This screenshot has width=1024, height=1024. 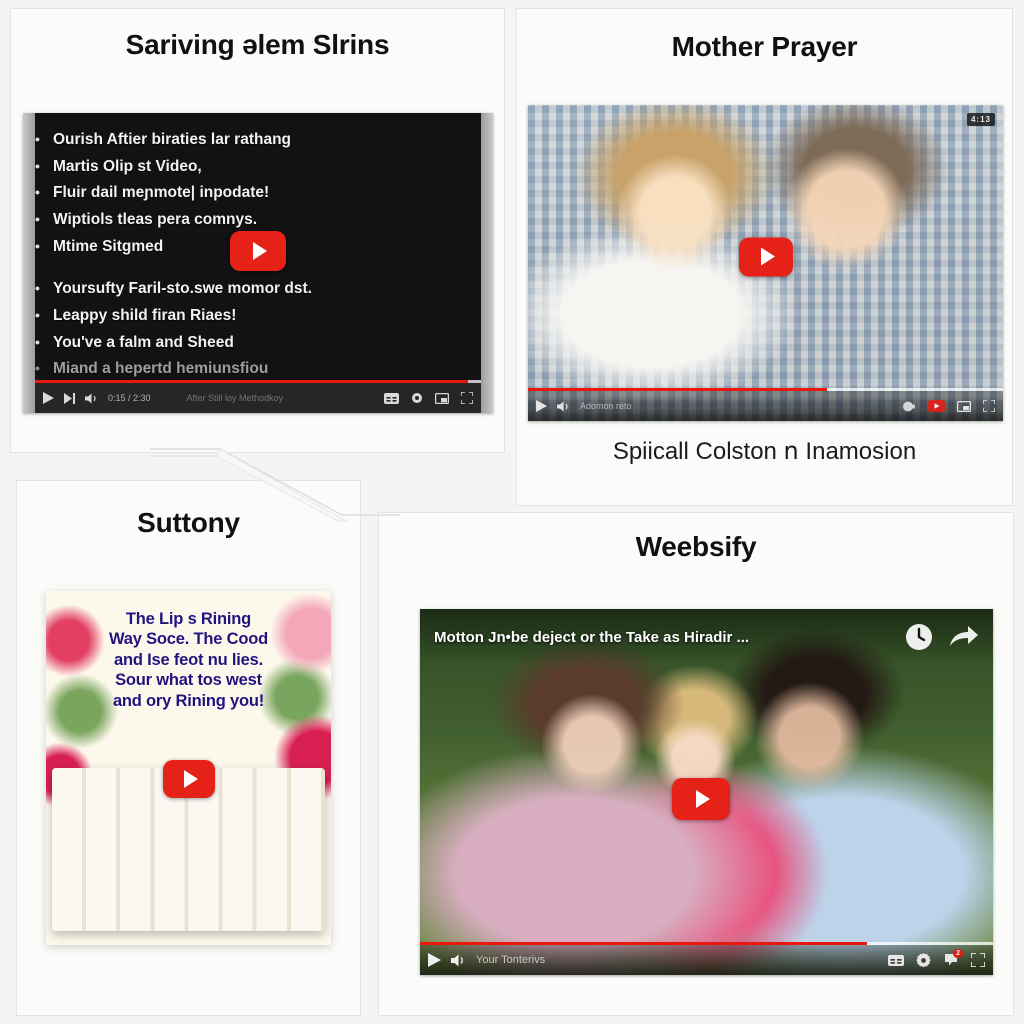 I want to click on clock-icon, so click(x=919, y=637).